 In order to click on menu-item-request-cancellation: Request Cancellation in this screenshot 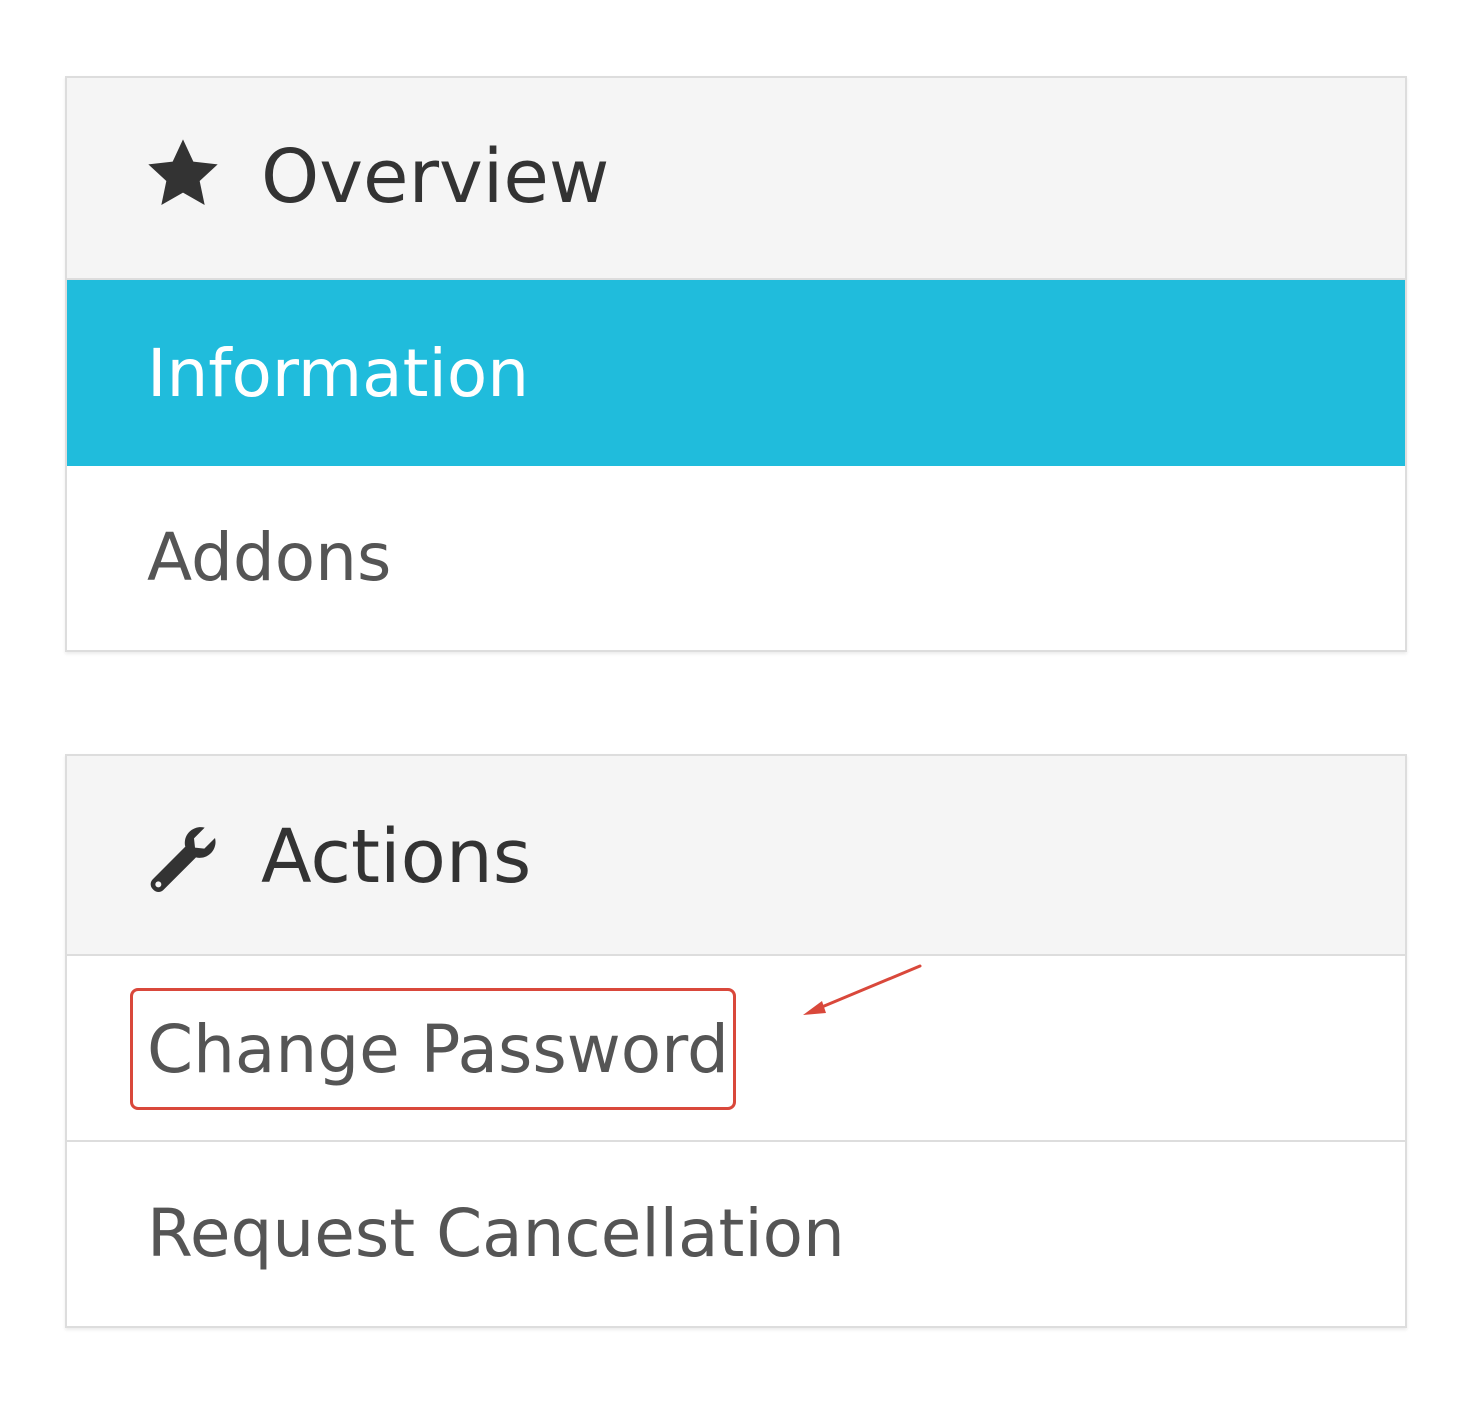, I will do `click(736, 1234)`.